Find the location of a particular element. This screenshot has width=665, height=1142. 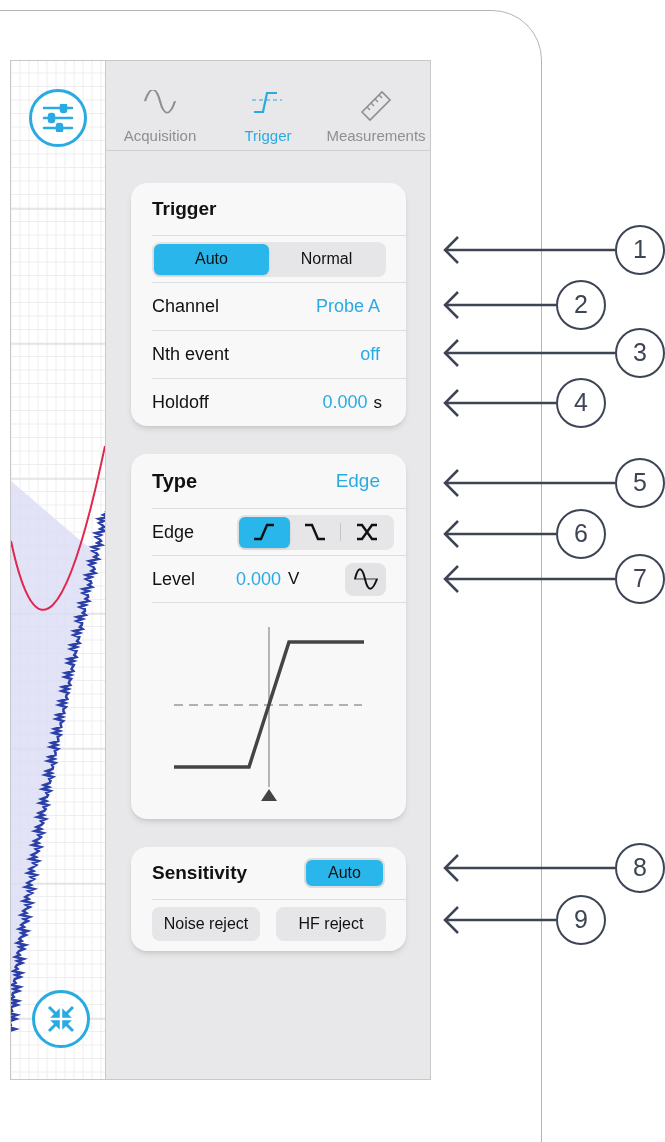

card-title: Trigger is located at coordinates (185, 208).